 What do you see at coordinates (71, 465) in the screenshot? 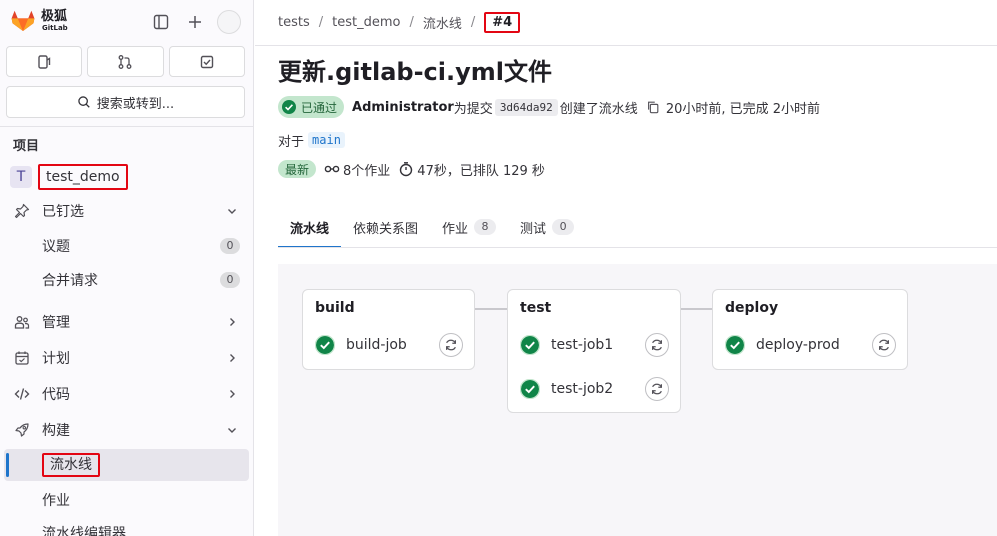
I see `sidebar-item-label: 流水线` at bounding box center [71, 465].